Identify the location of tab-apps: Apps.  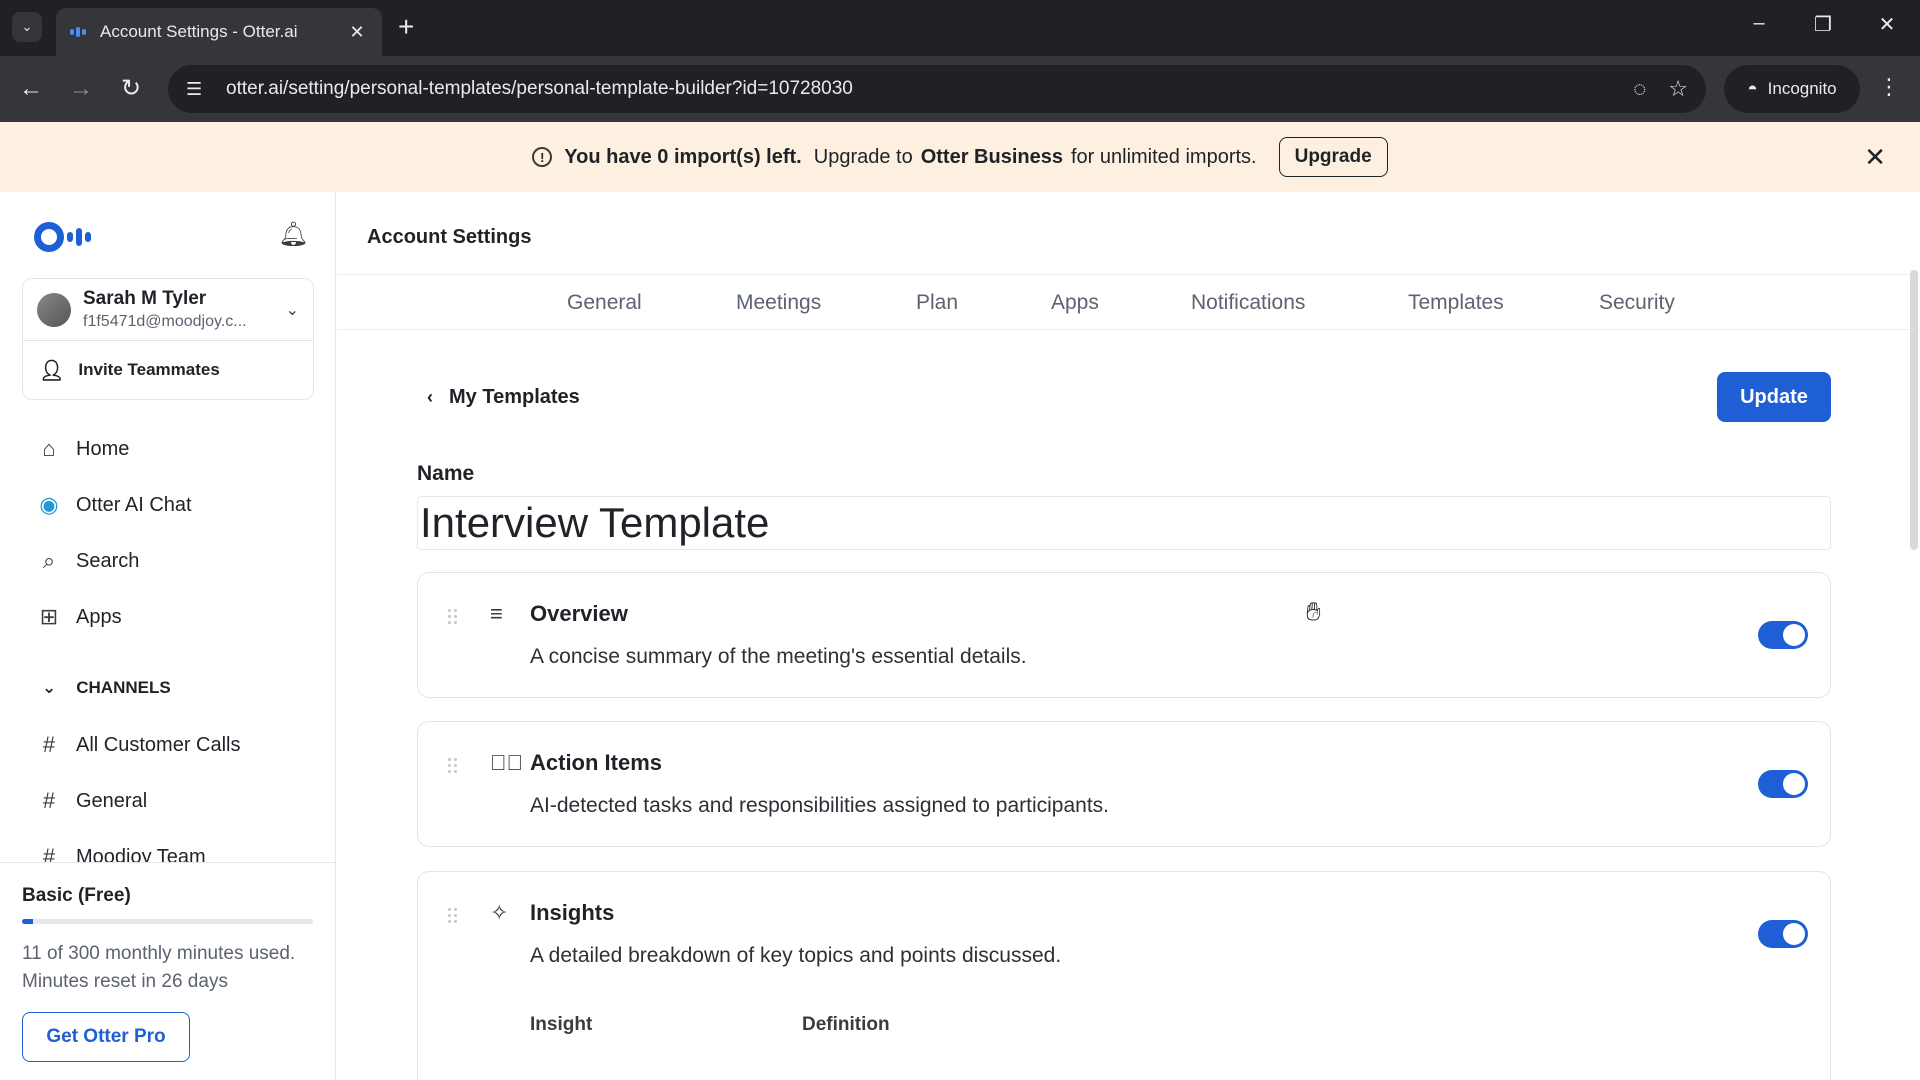
(1075, 303).